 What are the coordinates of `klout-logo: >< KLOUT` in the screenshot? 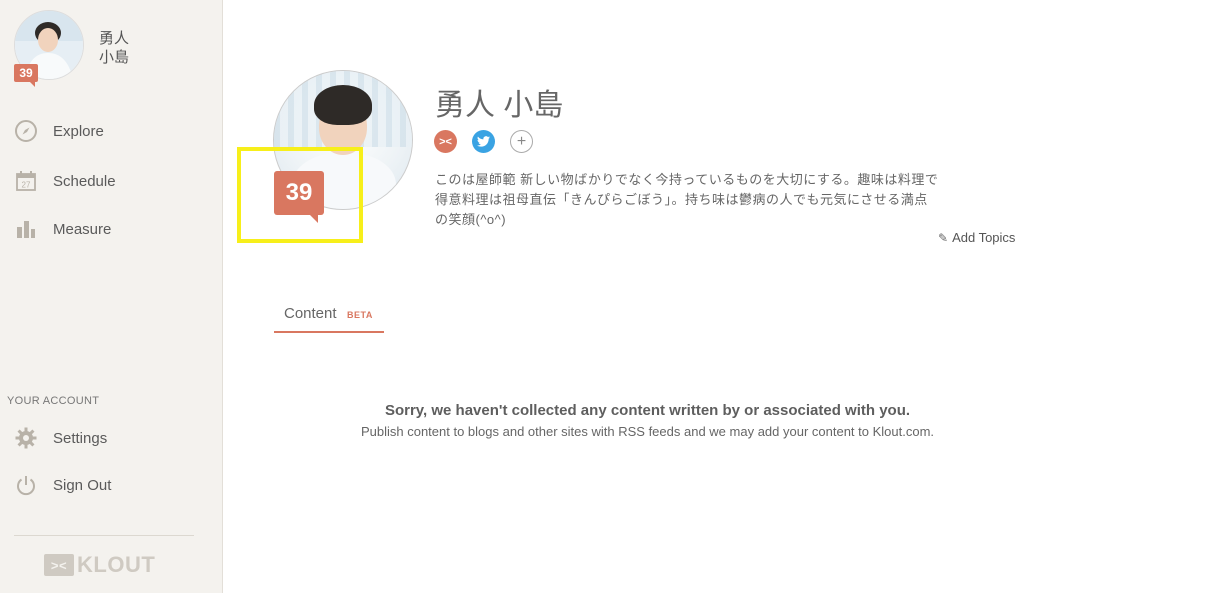 It's located at (99, 565).